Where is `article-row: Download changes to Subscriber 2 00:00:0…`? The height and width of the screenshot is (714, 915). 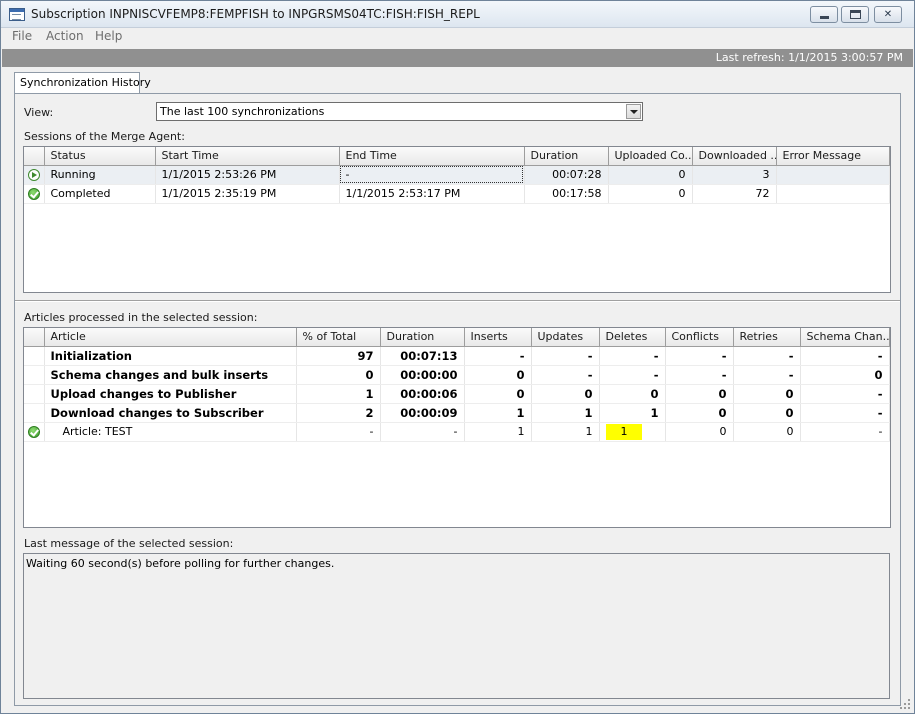 article-row: Download changes to Subscriber 2 00:00:0… is located at coordinates (457, 413).